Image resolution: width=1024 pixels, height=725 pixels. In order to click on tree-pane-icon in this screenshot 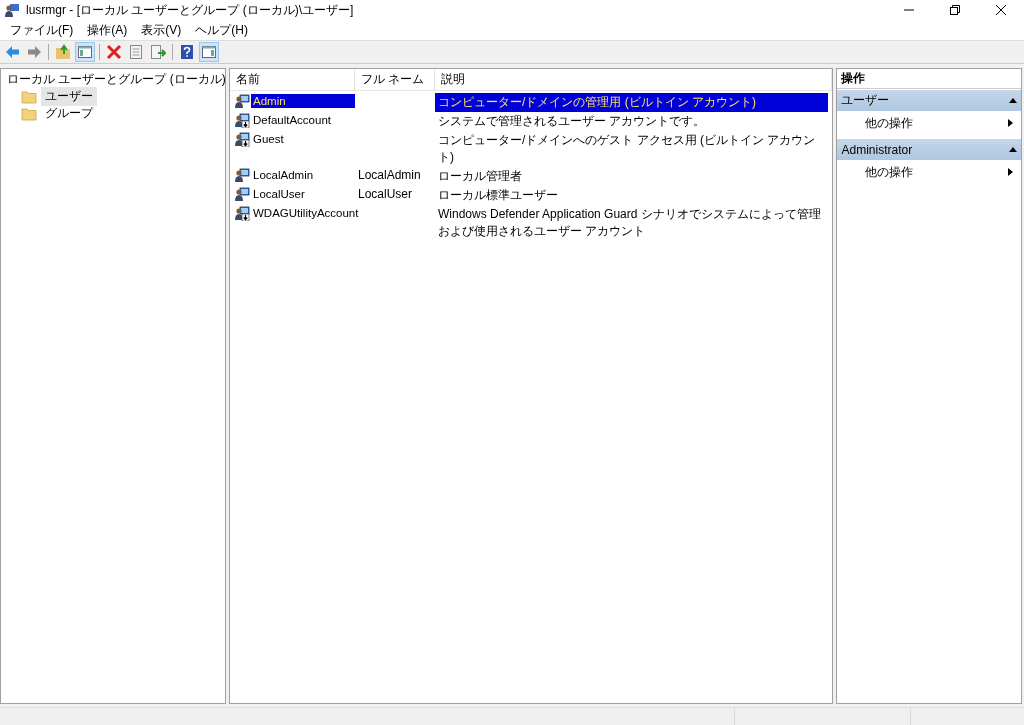, I will do `click(85, 52)`.